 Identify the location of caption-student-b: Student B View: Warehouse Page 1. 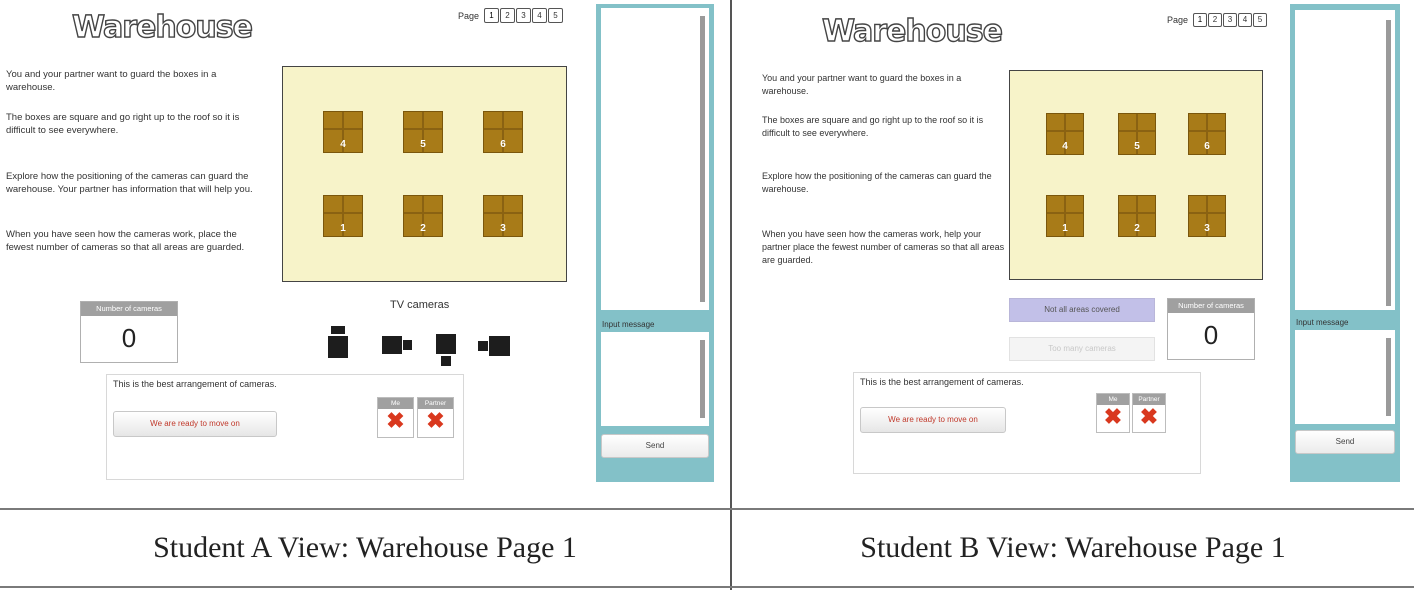
(1073, 547).